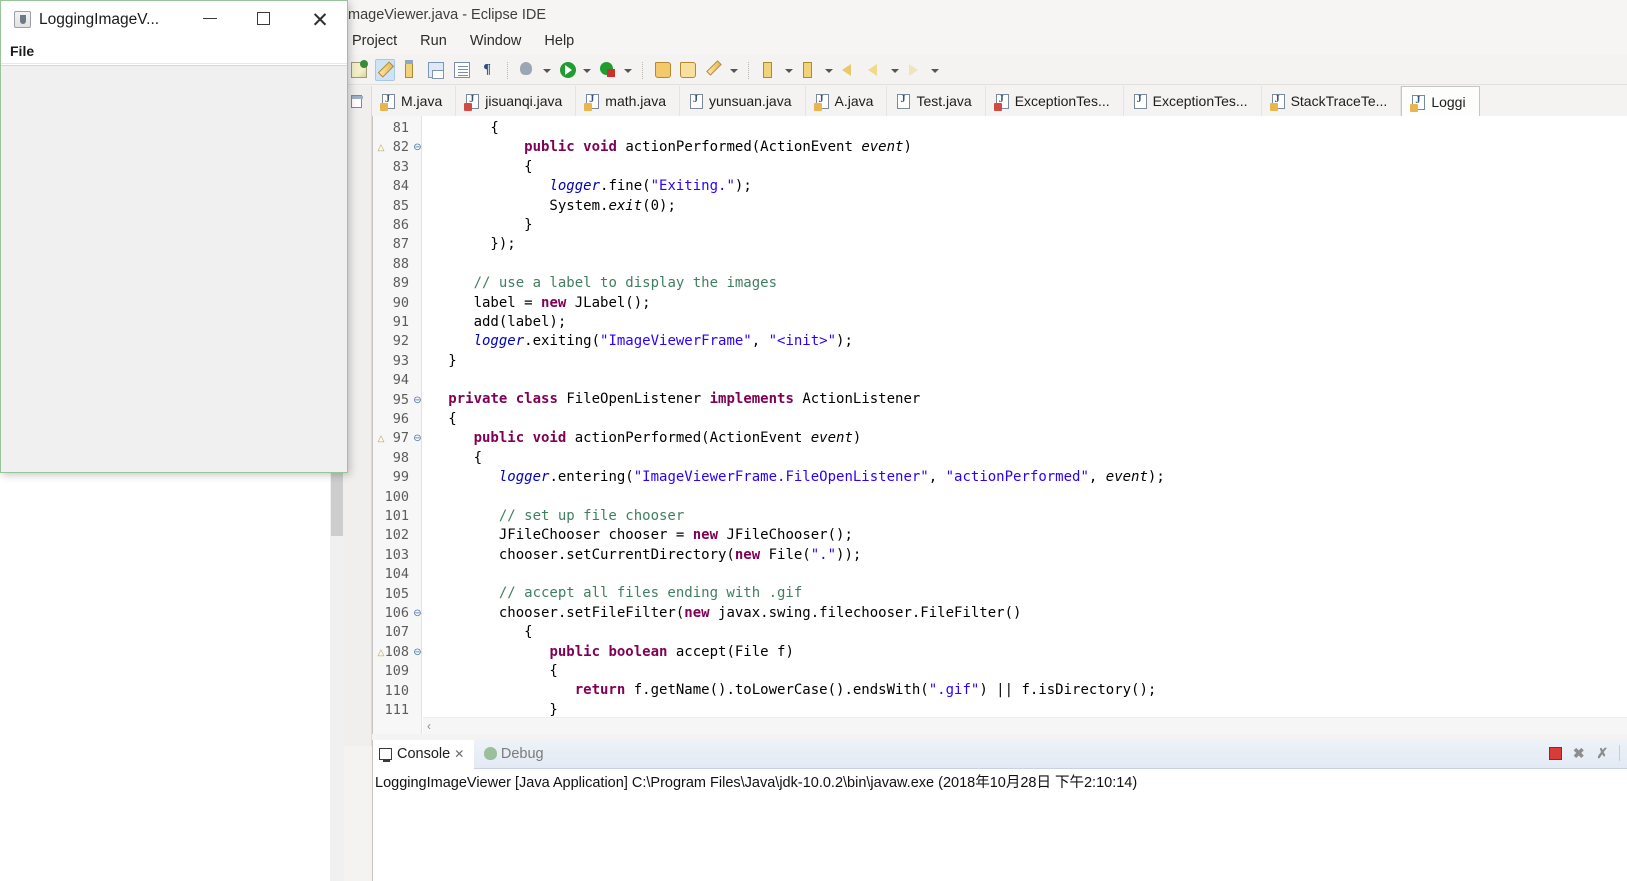 Image resolution: width=1627 pixels, height=881 pixels. What do you see at coordinates (527, 70) in the screenshot?
I see `debug-icon` at bounding box center [527, 70].